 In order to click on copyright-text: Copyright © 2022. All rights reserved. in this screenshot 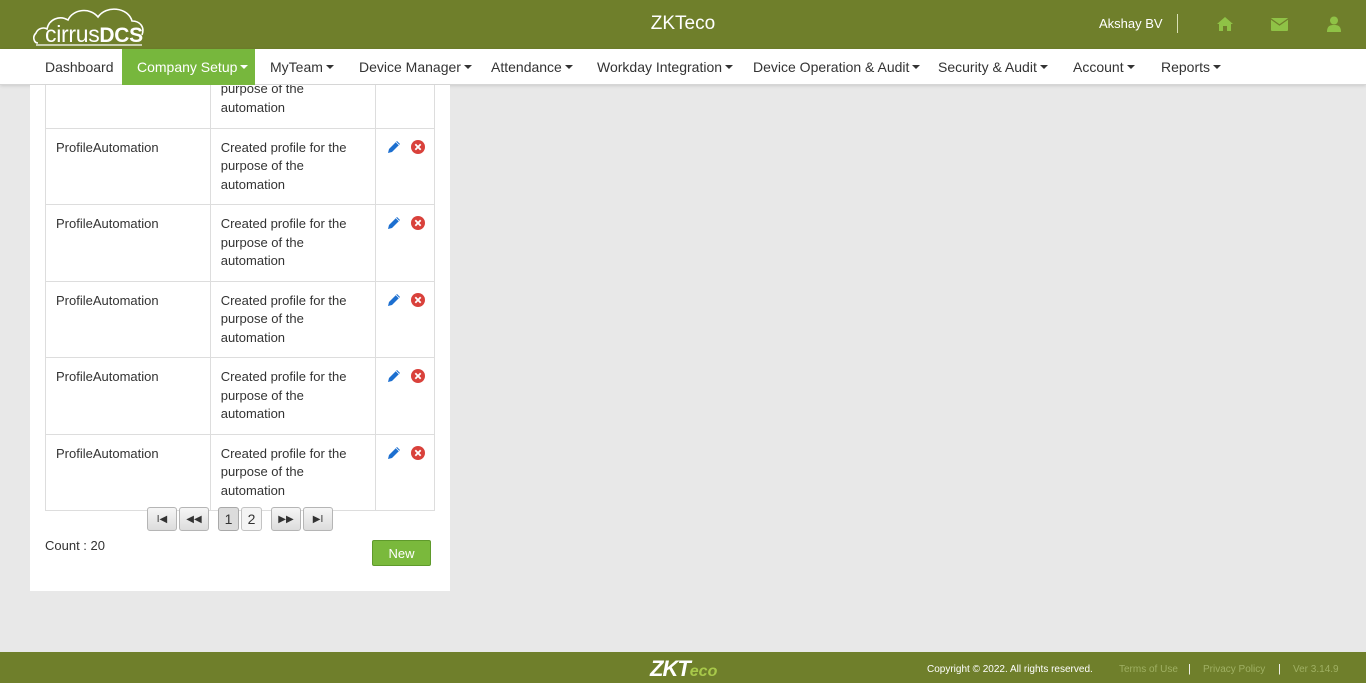, I will do `click(1010, 669)`.